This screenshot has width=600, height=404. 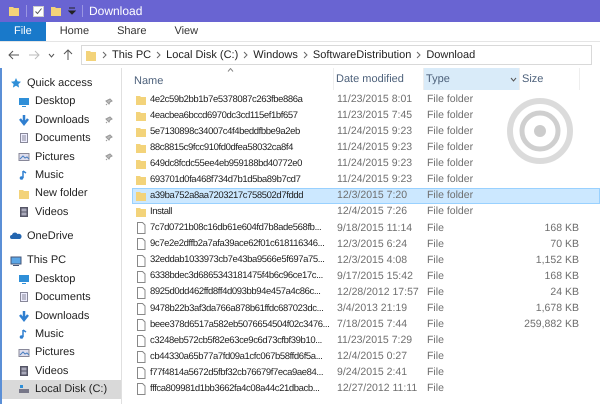 What do you see at coordinates (225, 180) in the screenshot?
I see `file-name: 693701d0fa468f734d7b1d5ba89b7cd7` at bounding box center [225, 180].